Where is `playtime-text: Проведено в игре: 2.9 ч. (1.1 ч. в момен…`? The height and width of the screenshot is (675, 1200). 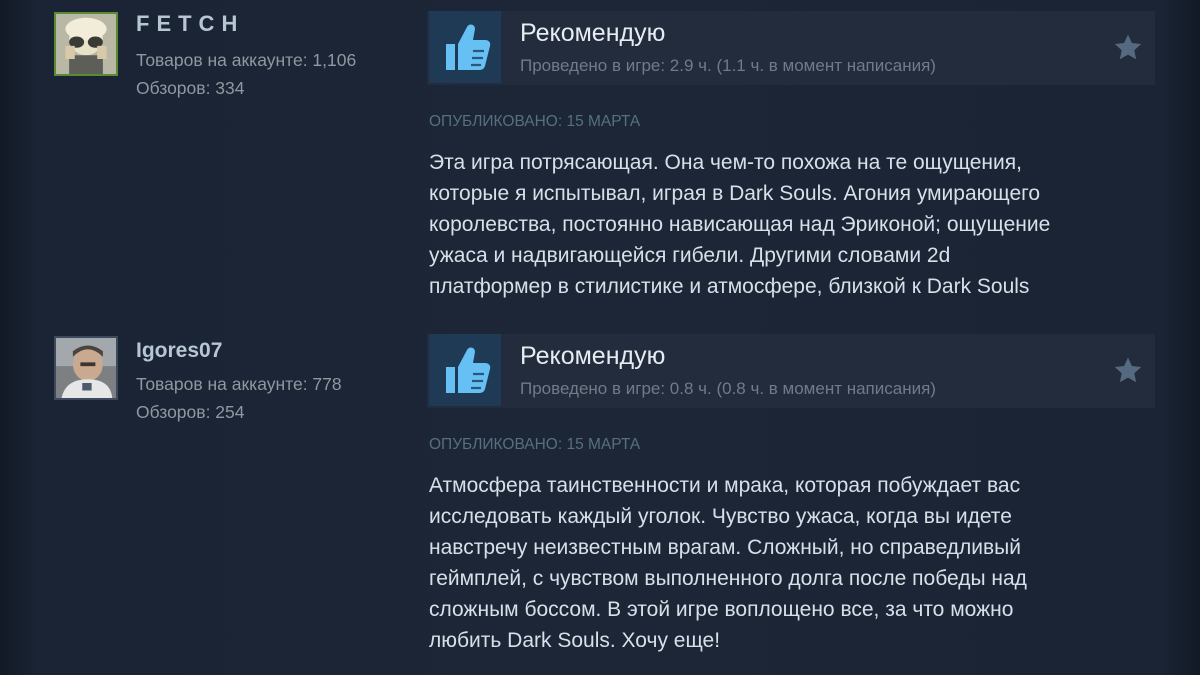 playtime-text: Проведено в игре: 2.9 ч. (1.1 ч. в момен… is located at coordinates (728, 65).